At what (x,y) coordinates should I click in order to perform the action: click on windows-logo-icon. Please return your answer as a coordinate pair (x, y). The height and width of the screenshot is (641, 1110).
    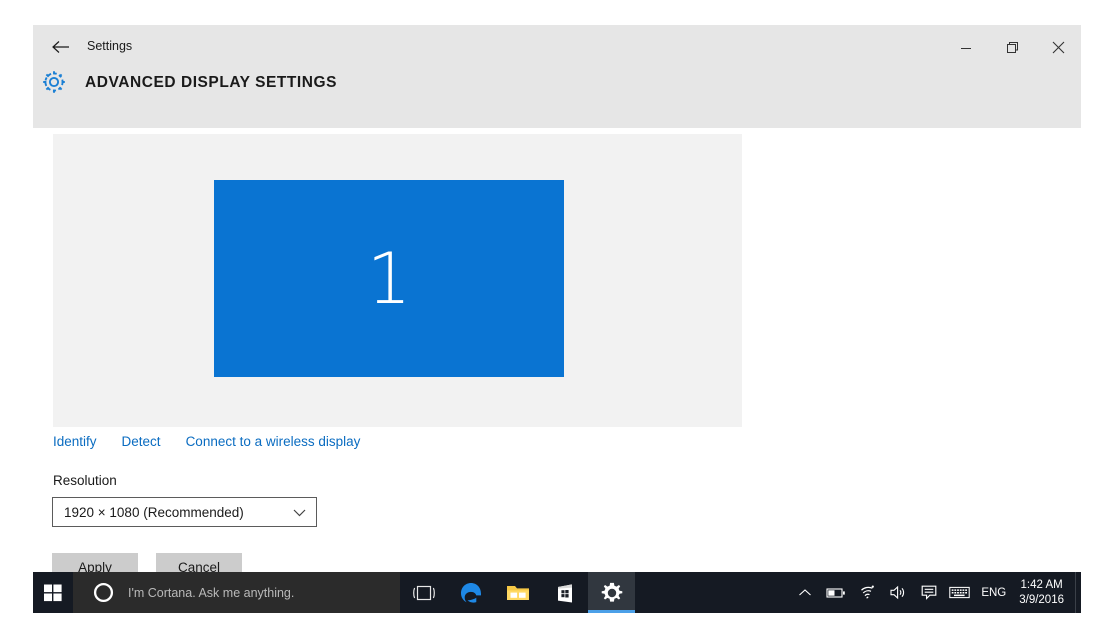
    Looking at the image, I should click on (53, 592).